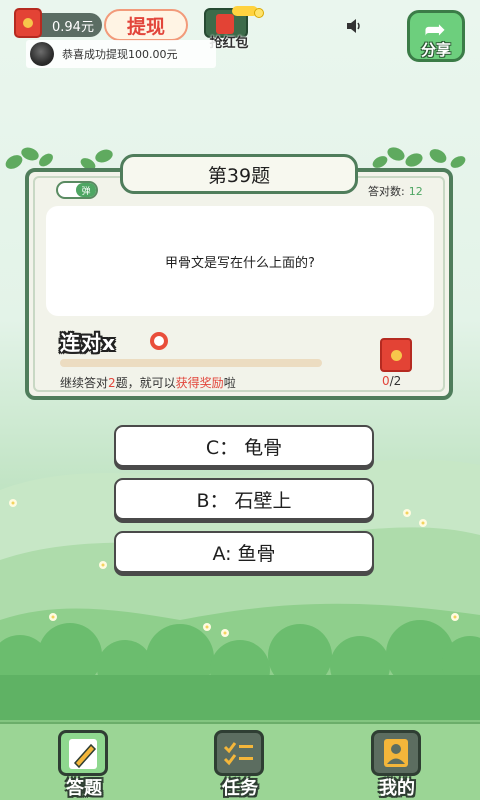  I want to click on withdraw-toast: 恭喜成功提现100.00元, so click(121, 54).